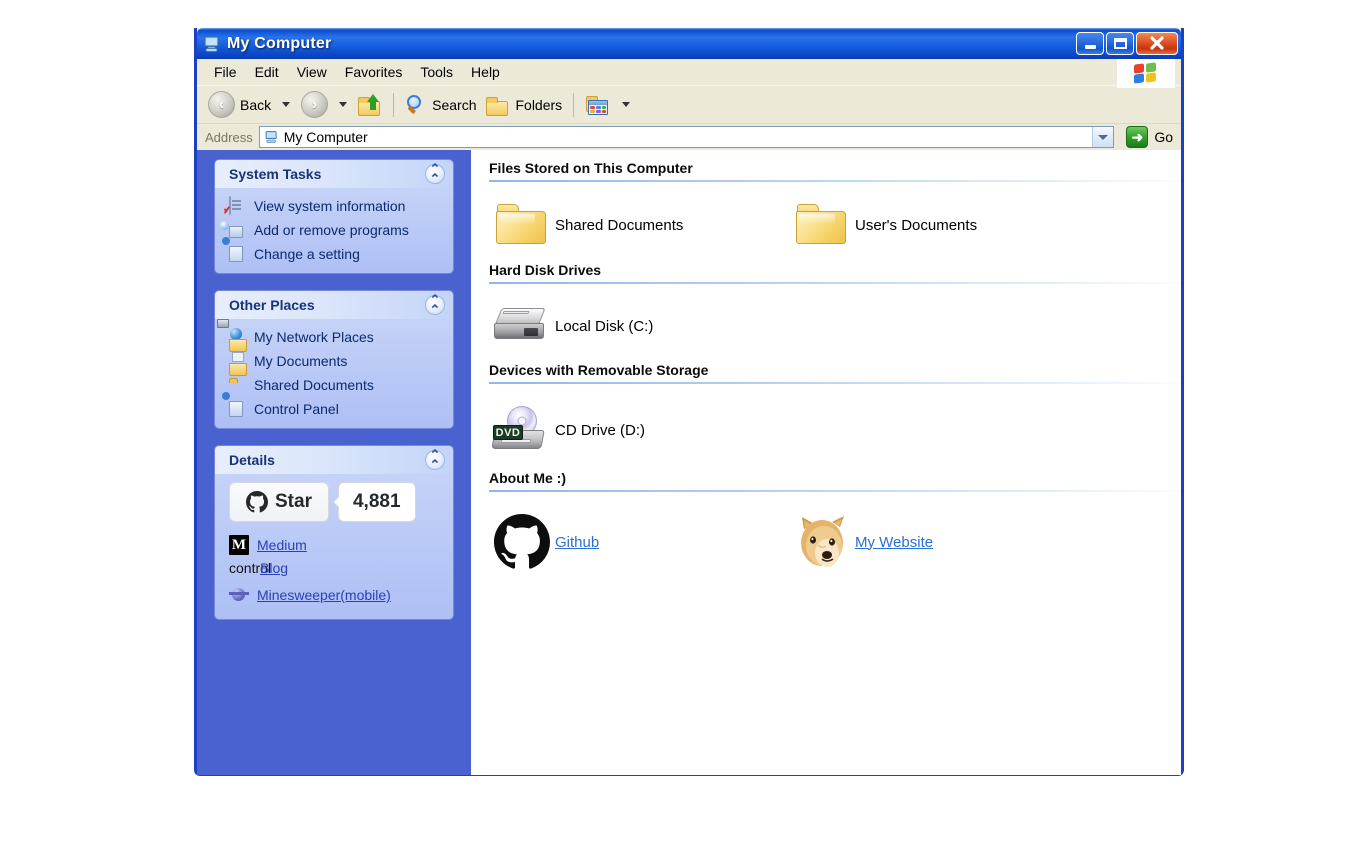  Describe the element at coordinates (343, 104) in the screenshot. I see `forward-dropdown-caret` at that location.